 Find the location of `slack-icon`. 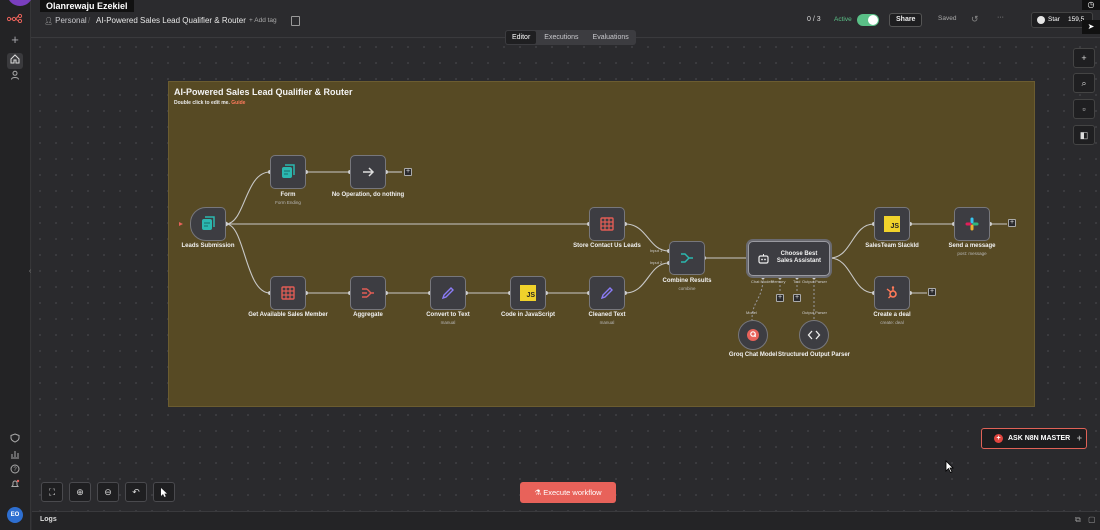

slack-icon is located at coordinates (972, 224).